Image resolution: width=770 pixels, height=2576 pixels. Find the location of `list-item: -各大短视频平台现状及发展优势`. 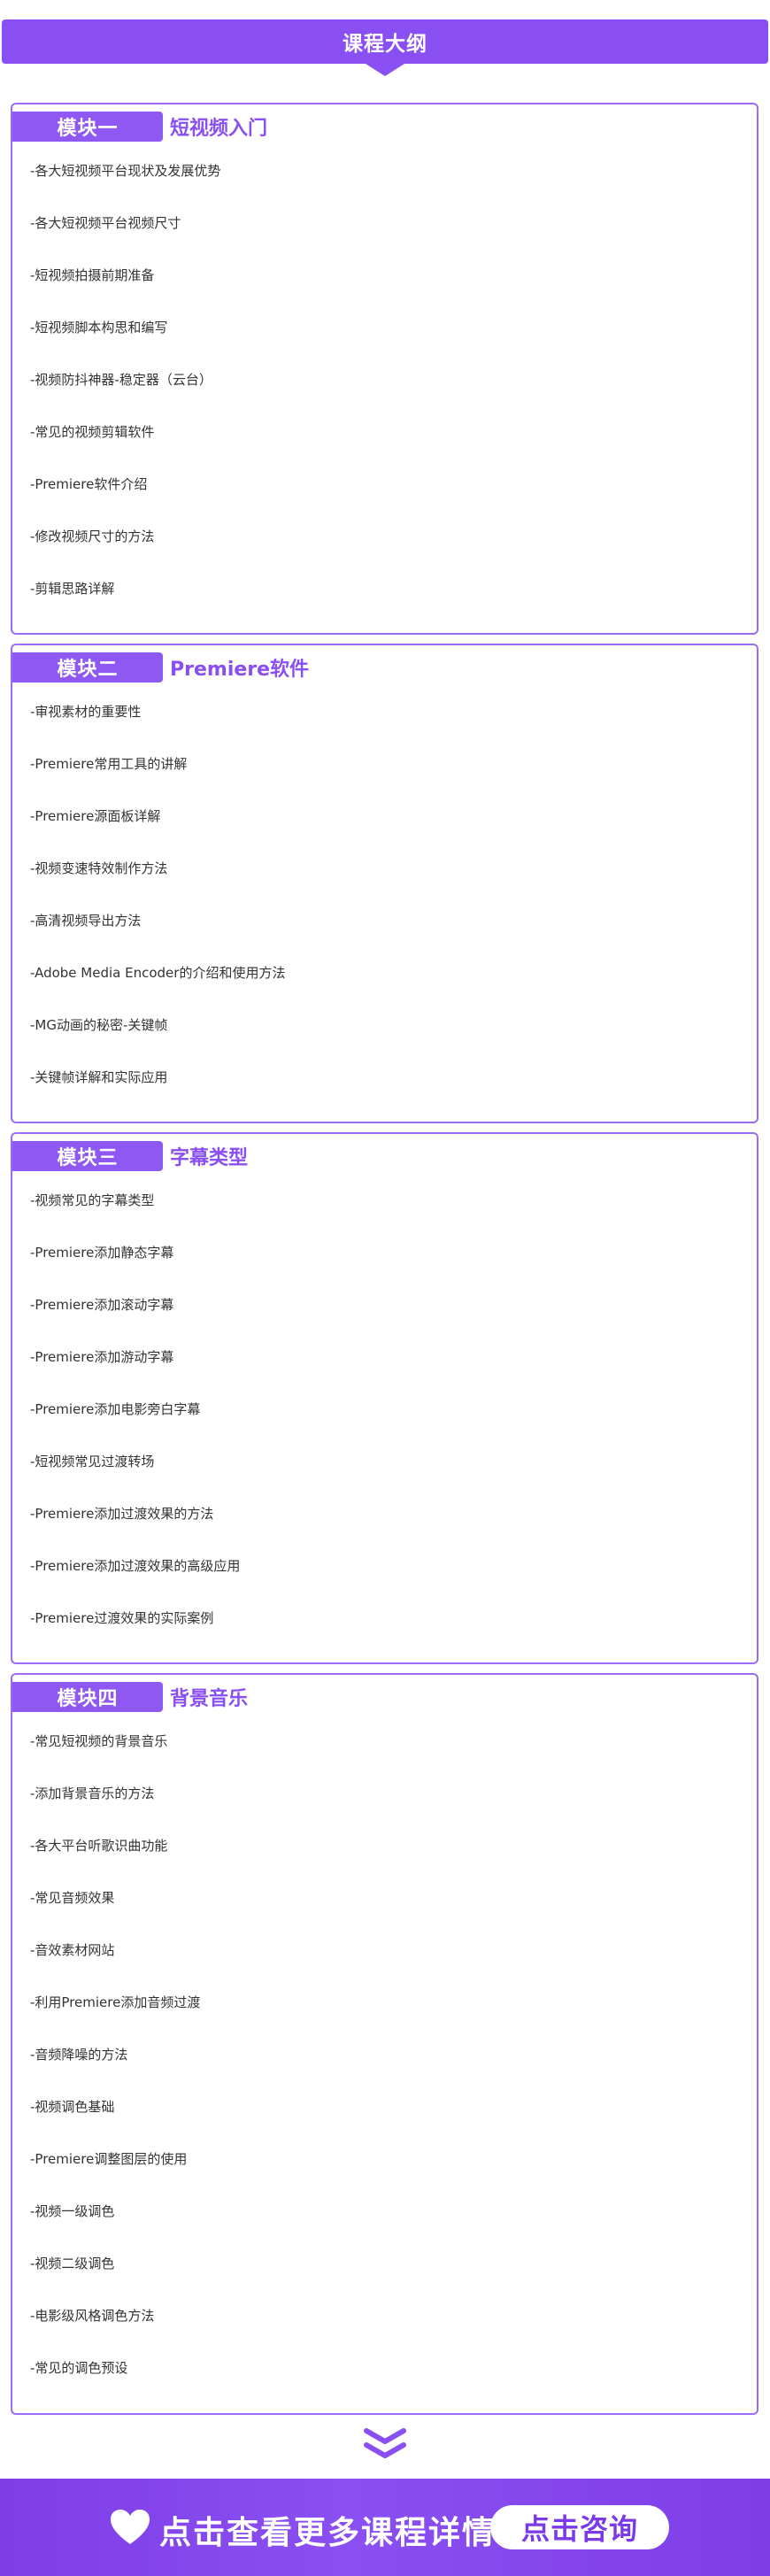

list-item: -各大短视频平台现状及发展优势 is located at coordinates (126, 171).